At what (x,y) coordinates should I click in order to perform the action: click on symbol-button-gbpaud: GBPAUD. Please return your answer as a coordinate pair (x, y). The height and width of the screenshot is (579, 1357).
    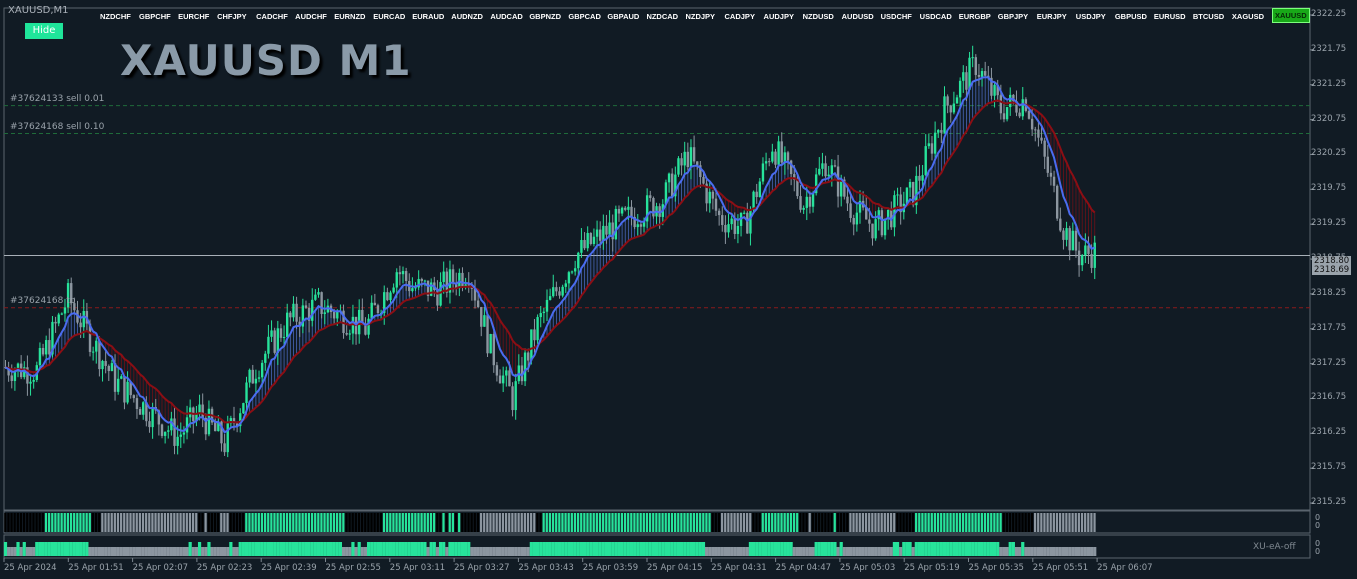
    Looking at the image, I should click on (623, 16).